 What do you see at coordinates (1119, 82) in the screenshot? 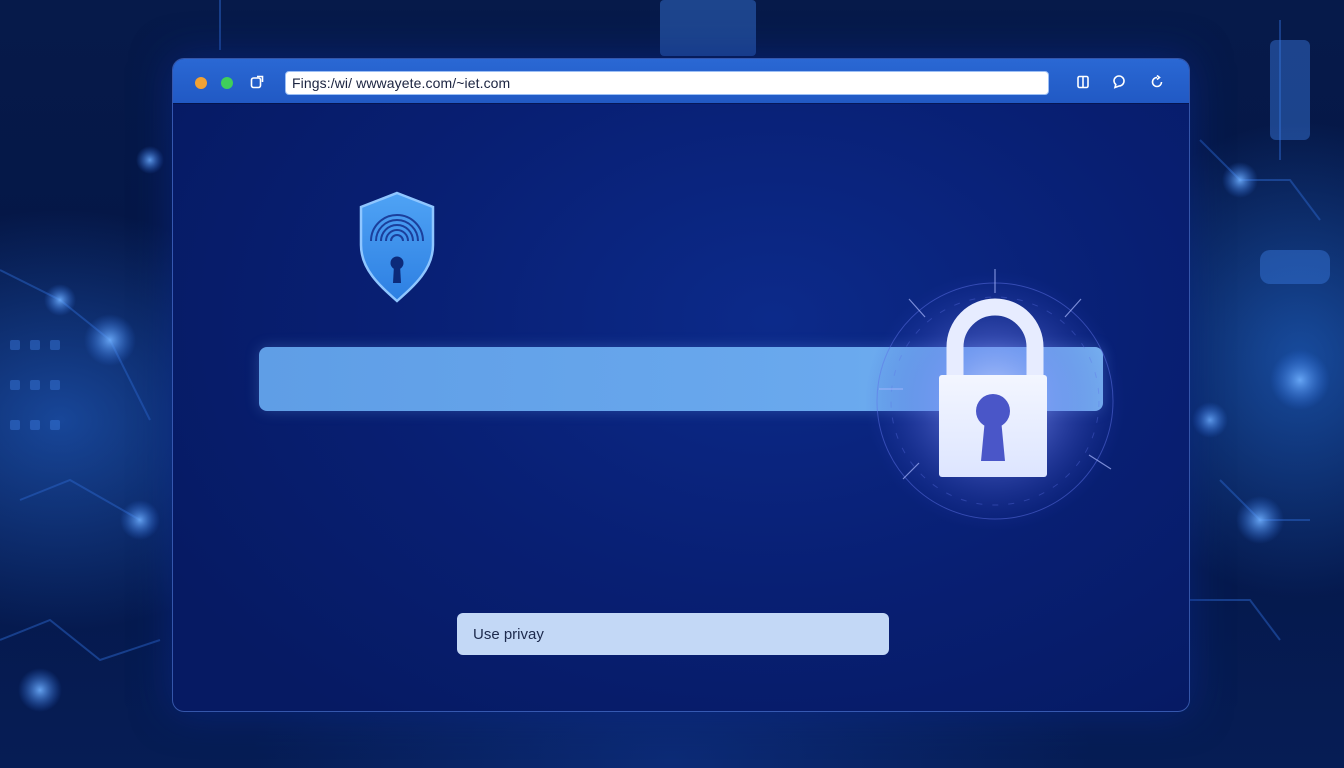
I see `chat-icon` at bounding box center [1119, 82].